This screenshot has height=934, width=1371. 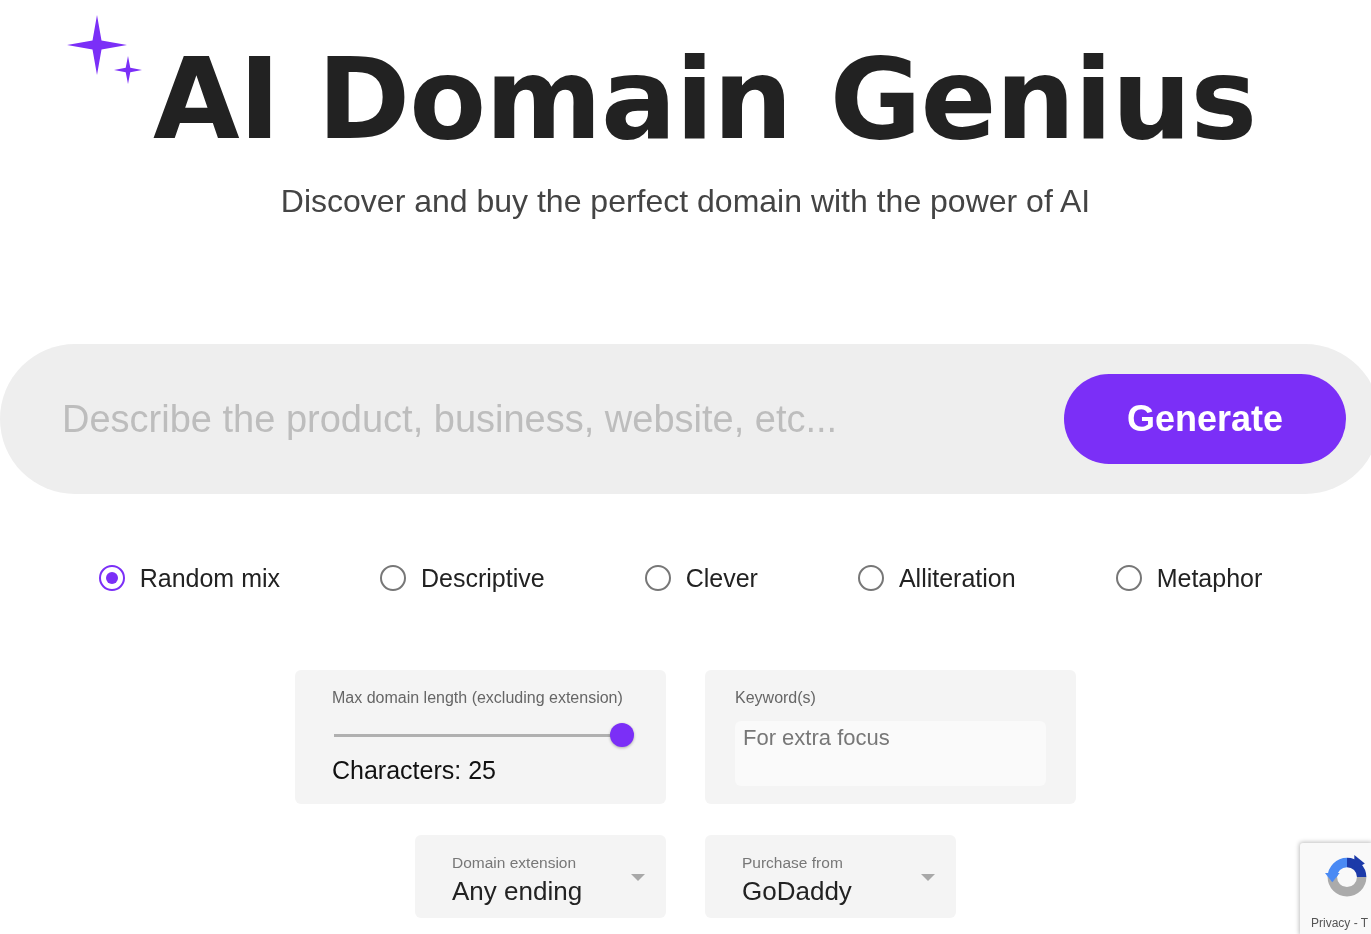 What do you see at coordinates (775, 698) in the screenshot?
I see `field-label: Keyword(s)` at bounding box center [775, 698].